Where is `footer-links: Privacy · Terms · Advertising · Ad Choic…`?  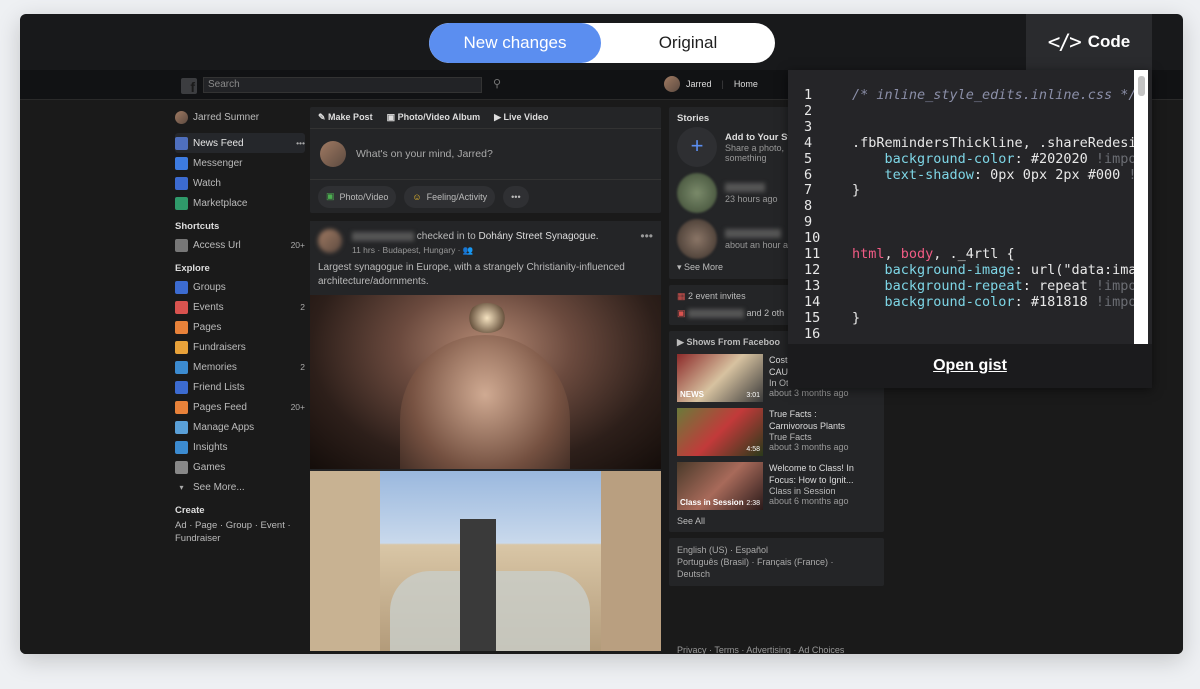
footer-links: Privacy · Terms · Advertising · Ad Choic… is located at coordinates (760, 649).